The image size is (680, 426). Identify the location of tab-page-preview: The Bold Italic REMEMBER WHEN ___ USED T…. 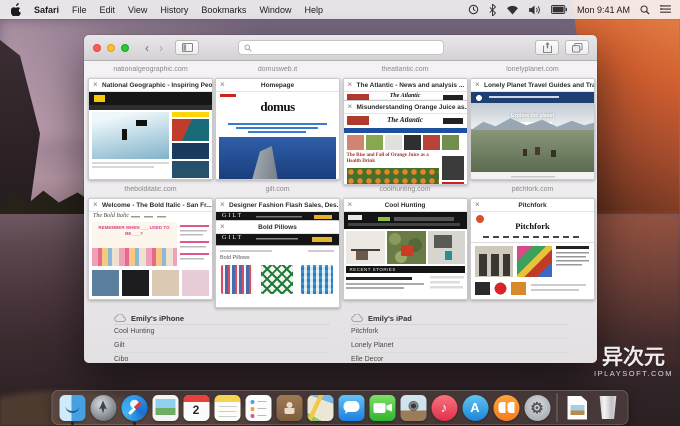
(150, 255).